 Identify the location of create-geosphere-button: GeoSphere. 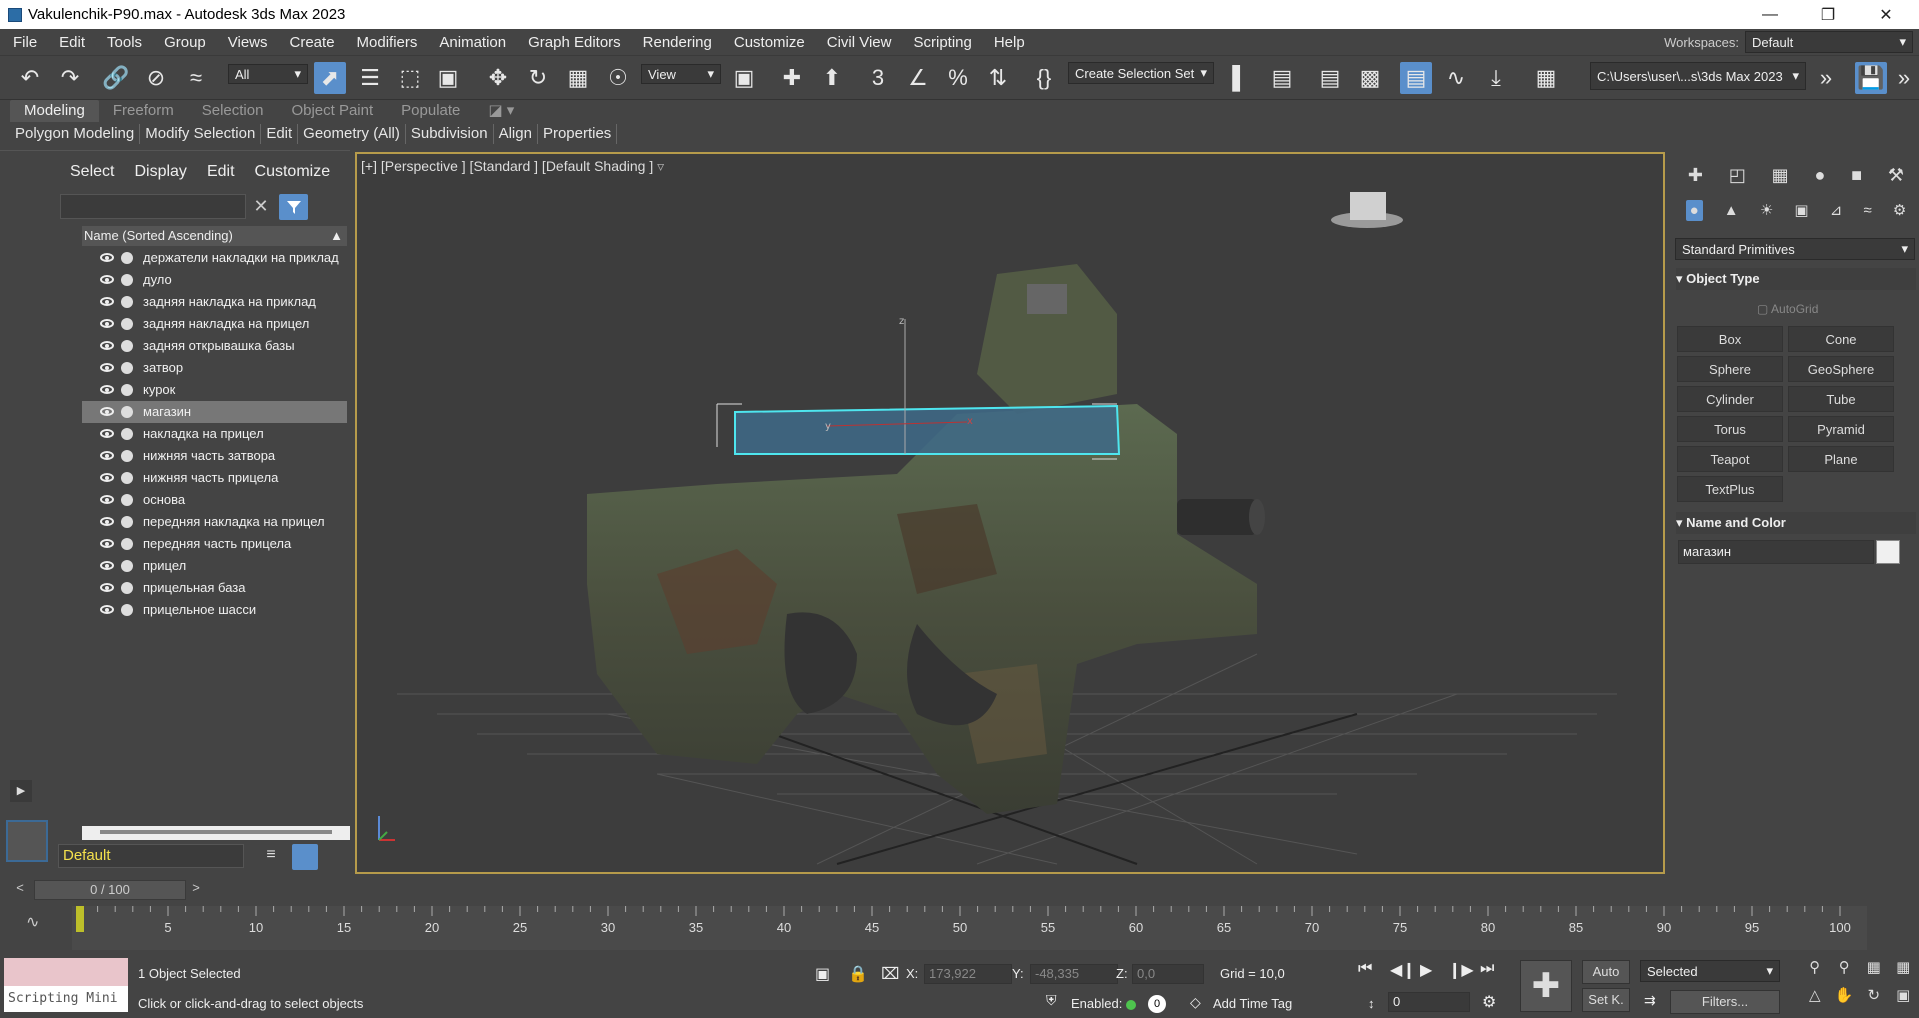
(1841, 369).